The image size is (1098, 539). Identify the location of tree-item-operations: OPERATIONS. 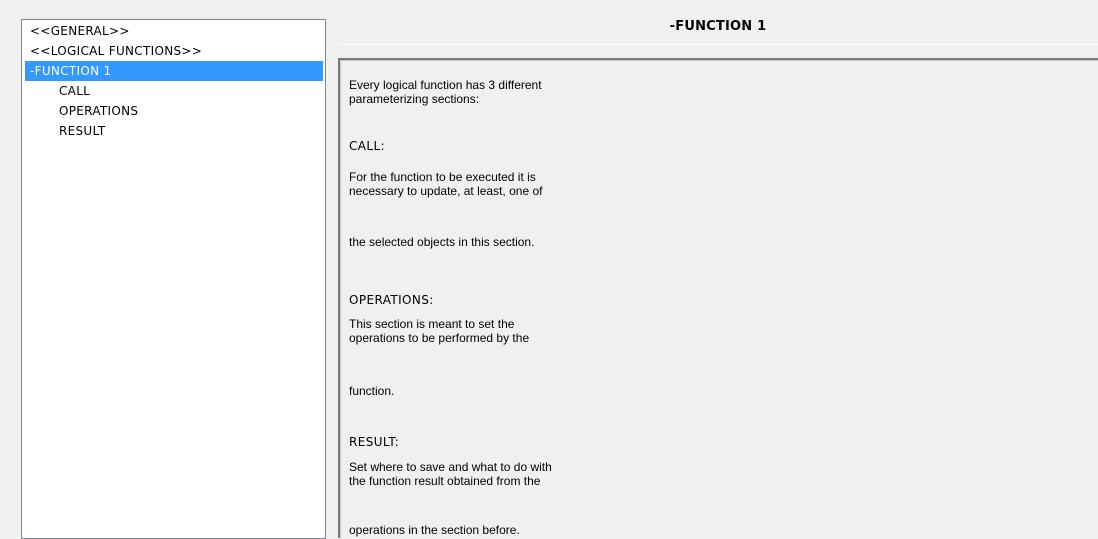
(174, 111).